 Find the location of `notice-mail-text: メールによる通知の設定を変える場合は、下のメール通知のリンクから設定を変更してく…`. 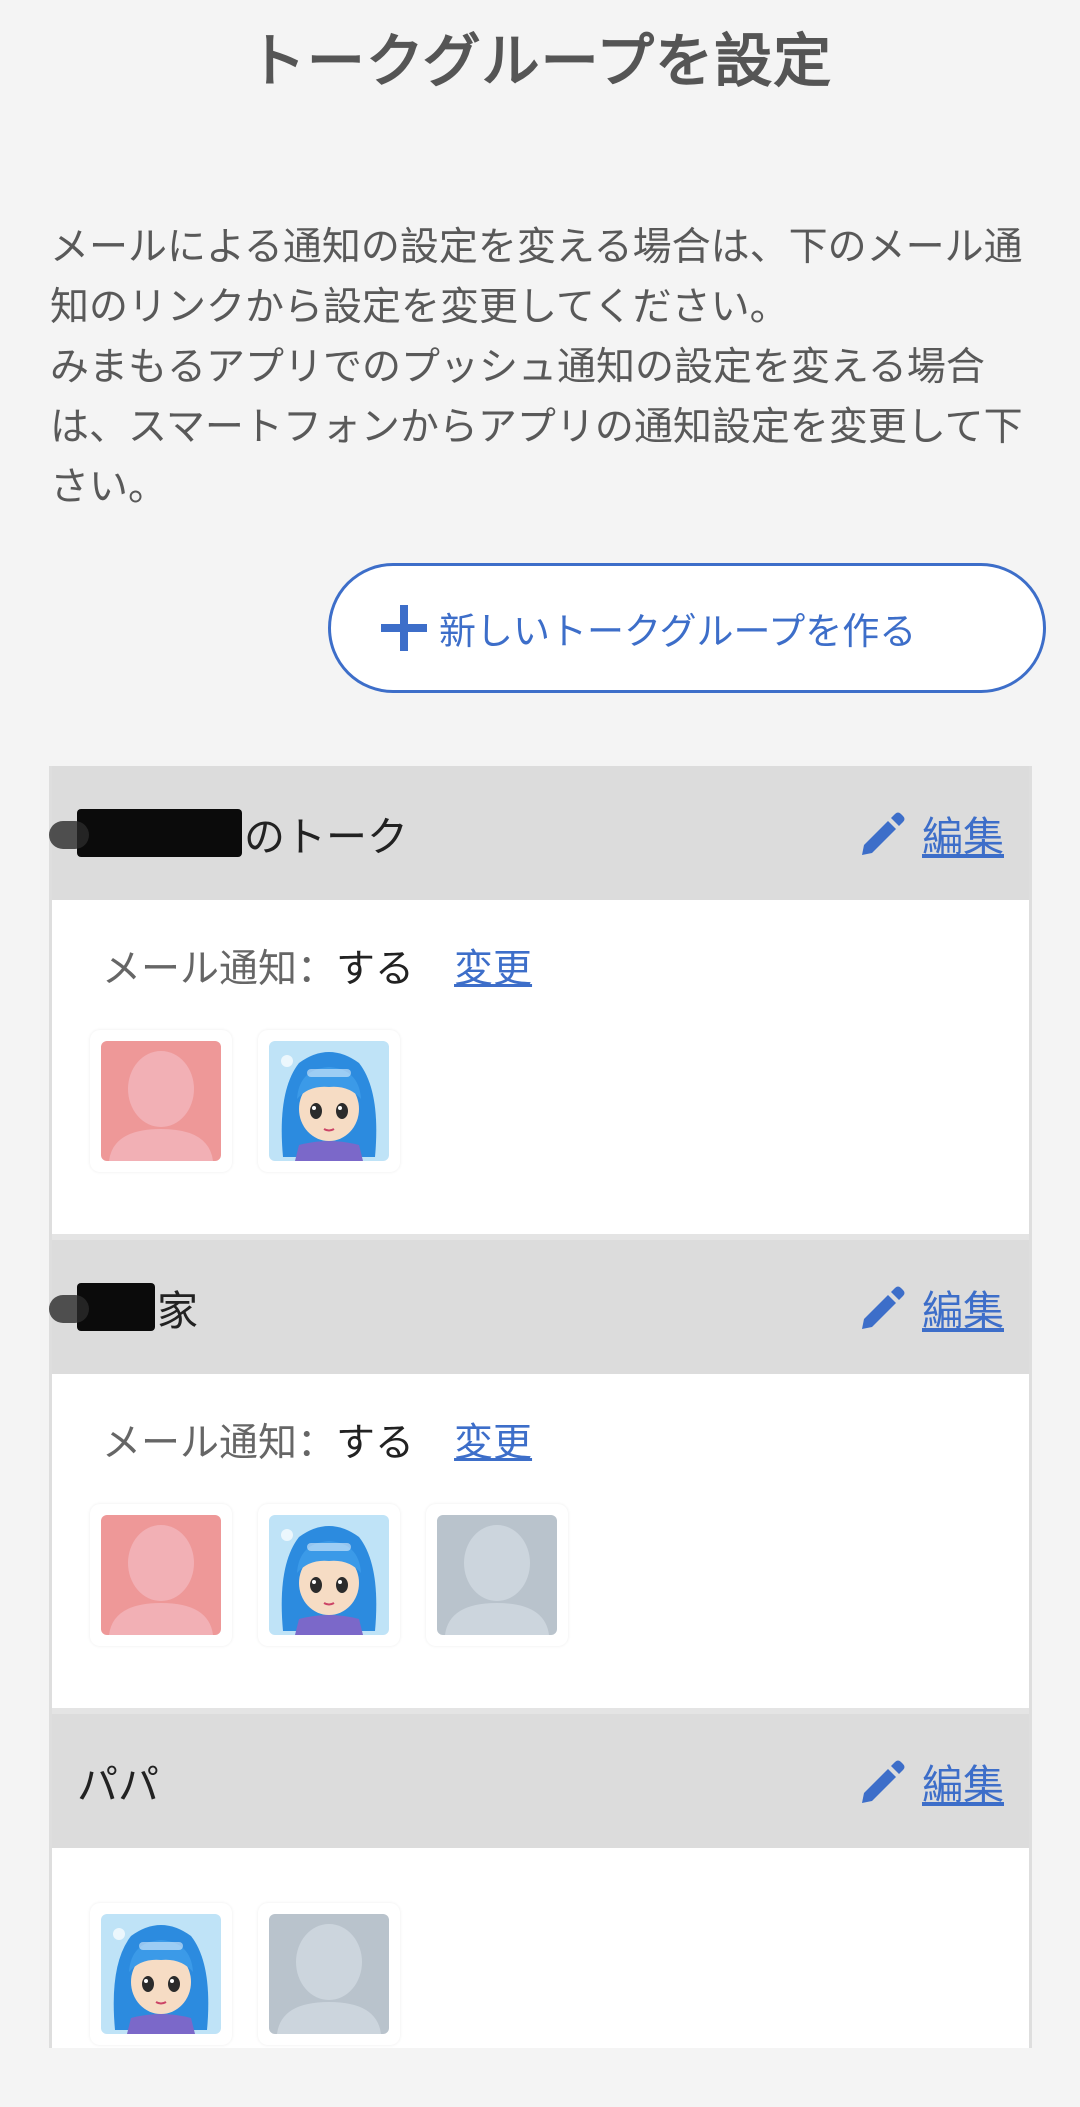

notice-mail-text: メールによる通知の設定を変える場合は、下のメール通知のリンクから設定を変更してく… is located at coordinates (536, 277).